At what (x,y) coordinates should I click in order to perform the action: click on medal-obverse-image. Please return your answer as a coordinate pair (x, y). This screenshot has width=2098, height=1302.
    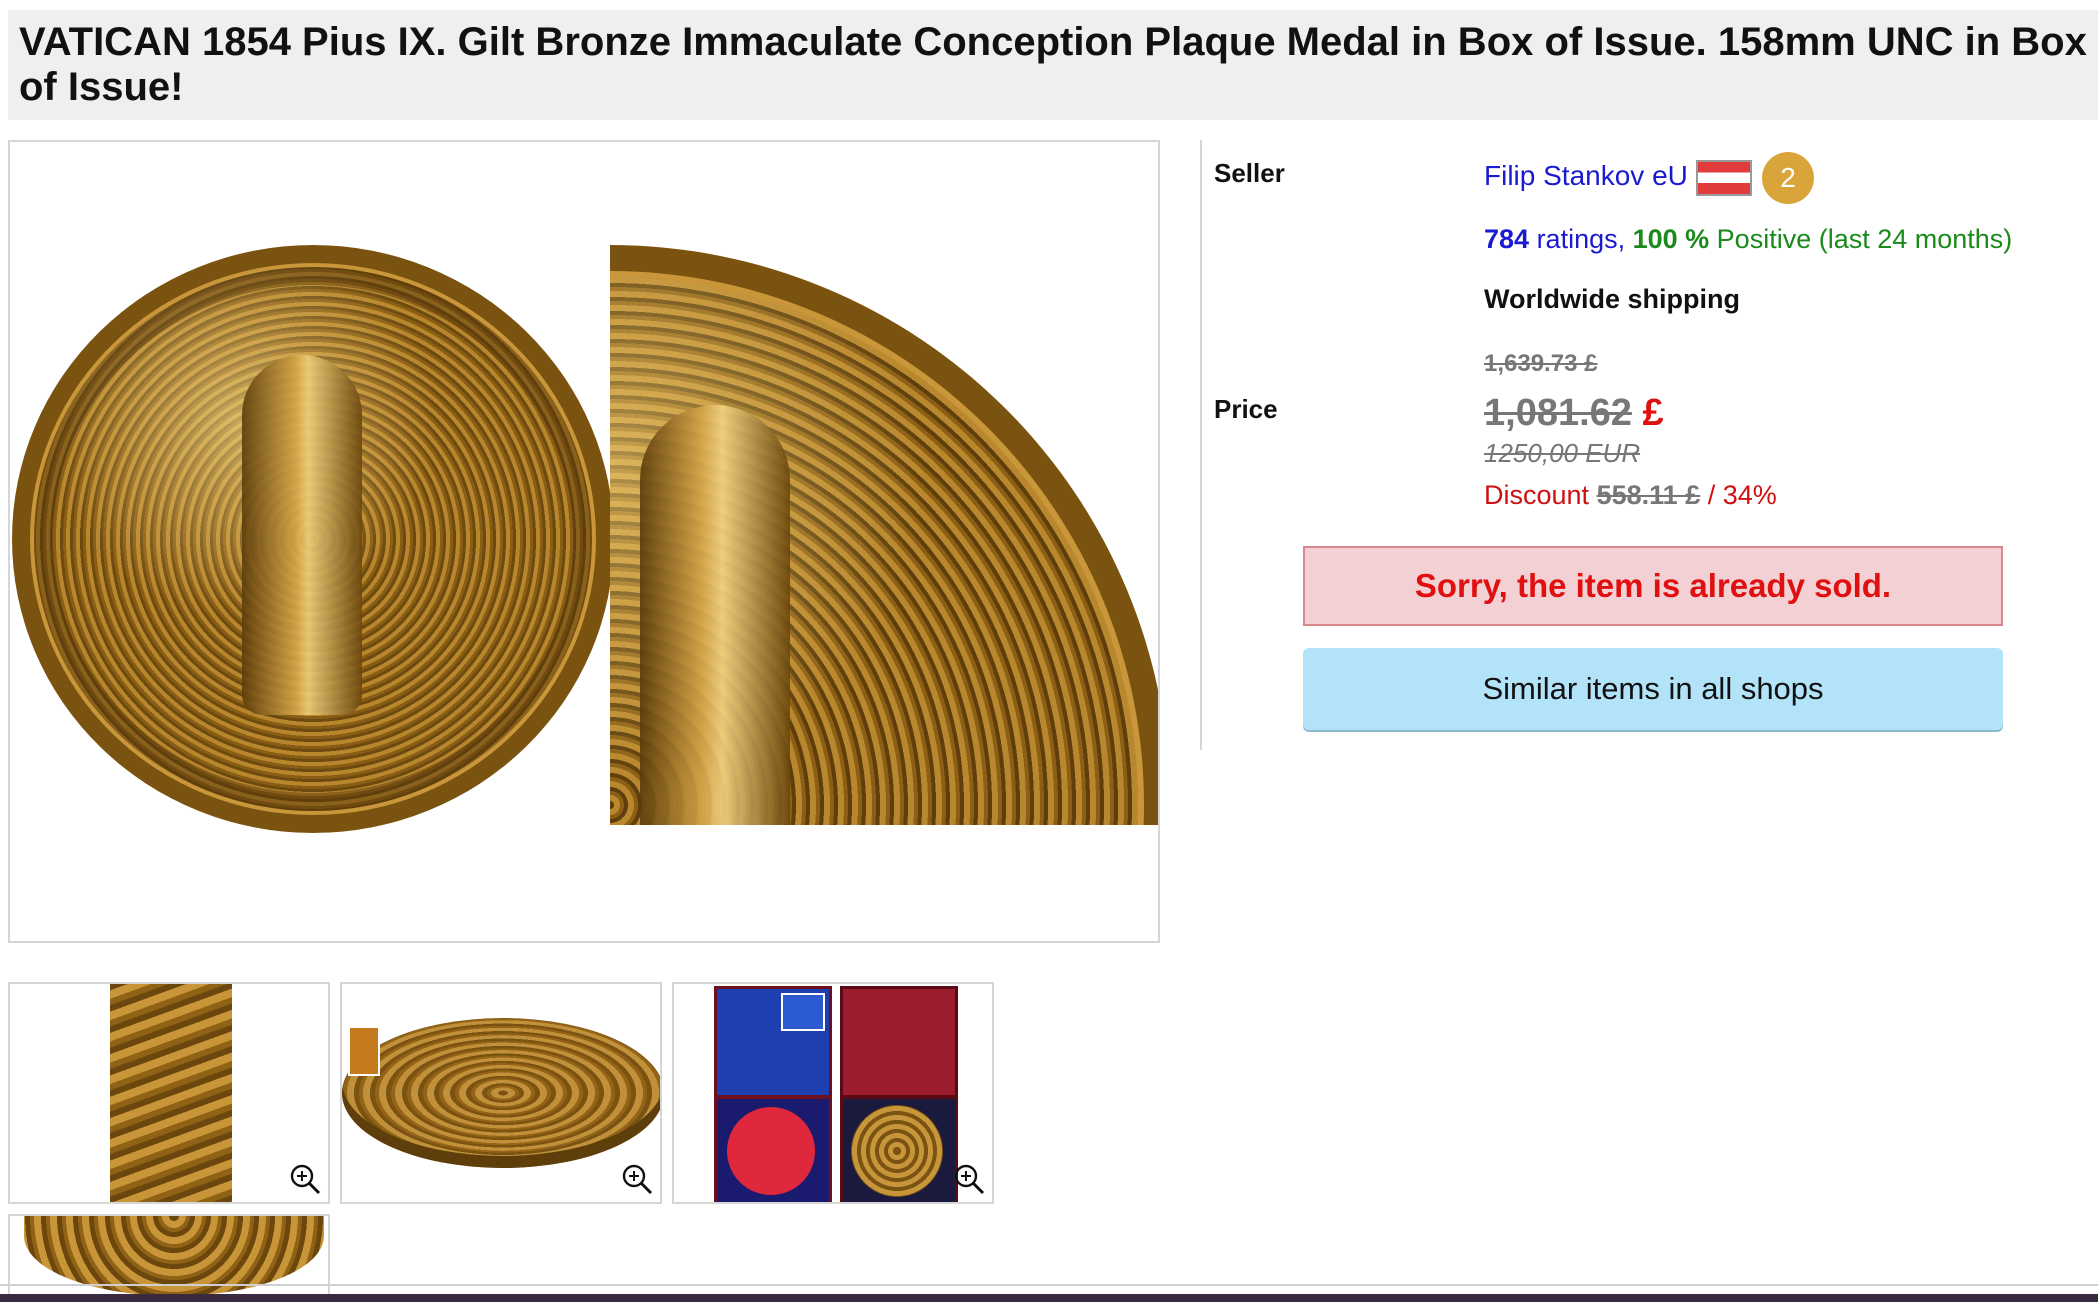
    Looking at the image, I should click on (313, 539).